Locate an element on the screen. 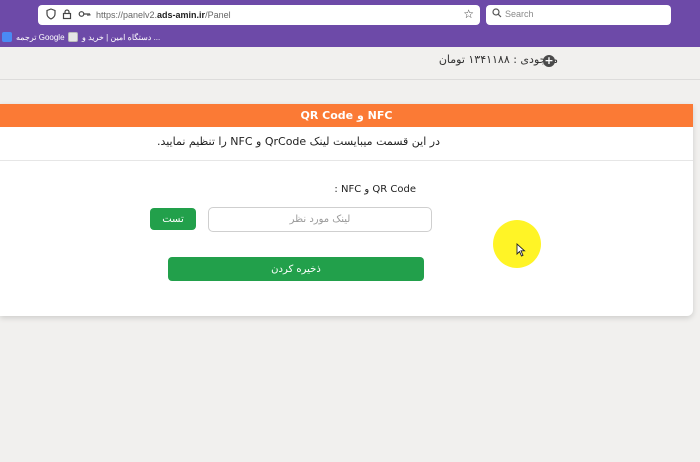  test-button: تست is located at coordinates (173, 219).